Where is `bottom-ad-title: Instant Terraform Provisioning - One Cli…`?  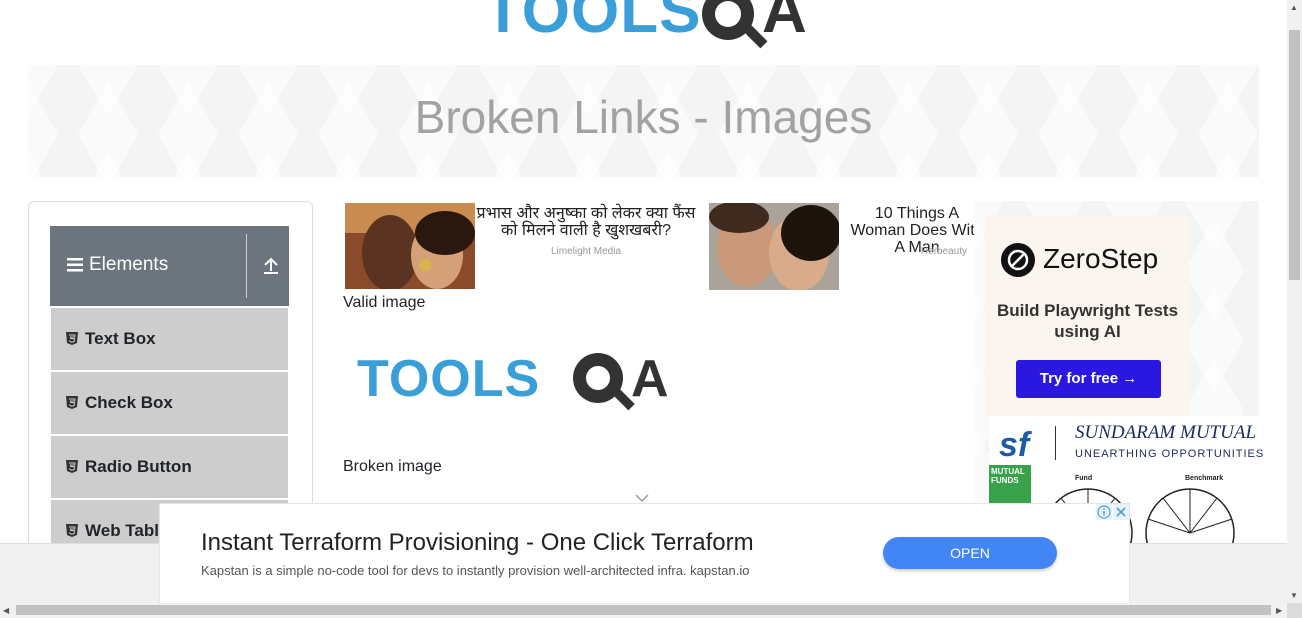
bottom-ad-title: Instant Terraform Provisioning - One Cli… is located at coordinates (477, 543).